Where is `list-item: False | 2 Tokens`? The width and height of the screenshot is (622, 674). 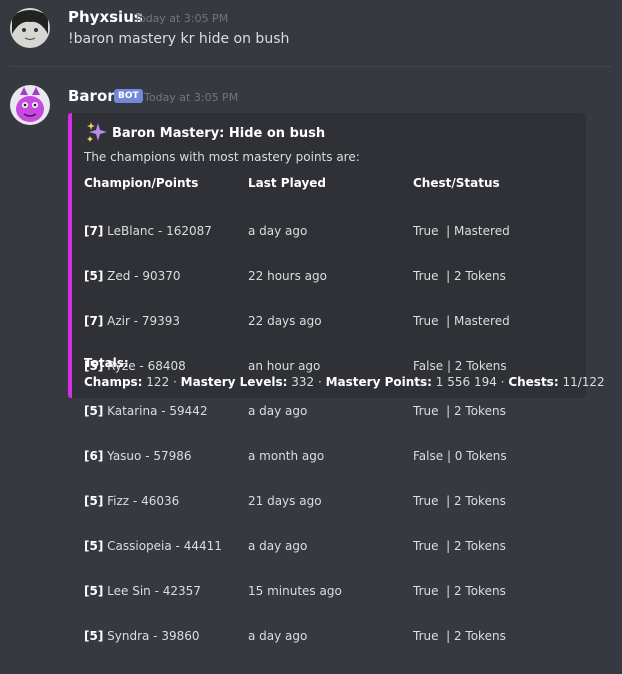 list-item: False | 2 Tokens is located at coordinates (460, 366).